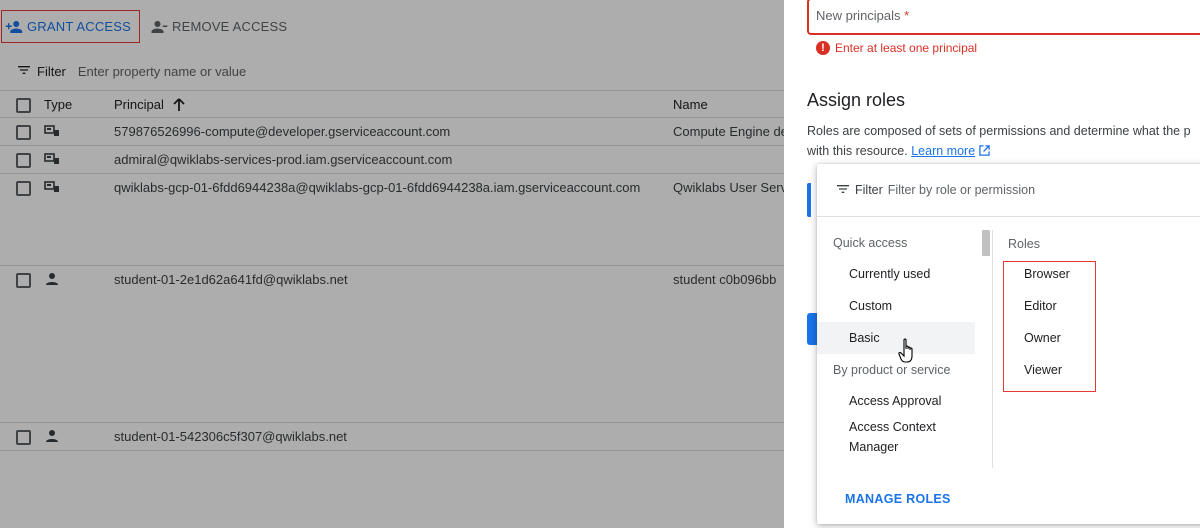 This screenshot has width=1200, height=528. I want to click on category-access-context-manager: Access Context Manager, so click(887, 437).